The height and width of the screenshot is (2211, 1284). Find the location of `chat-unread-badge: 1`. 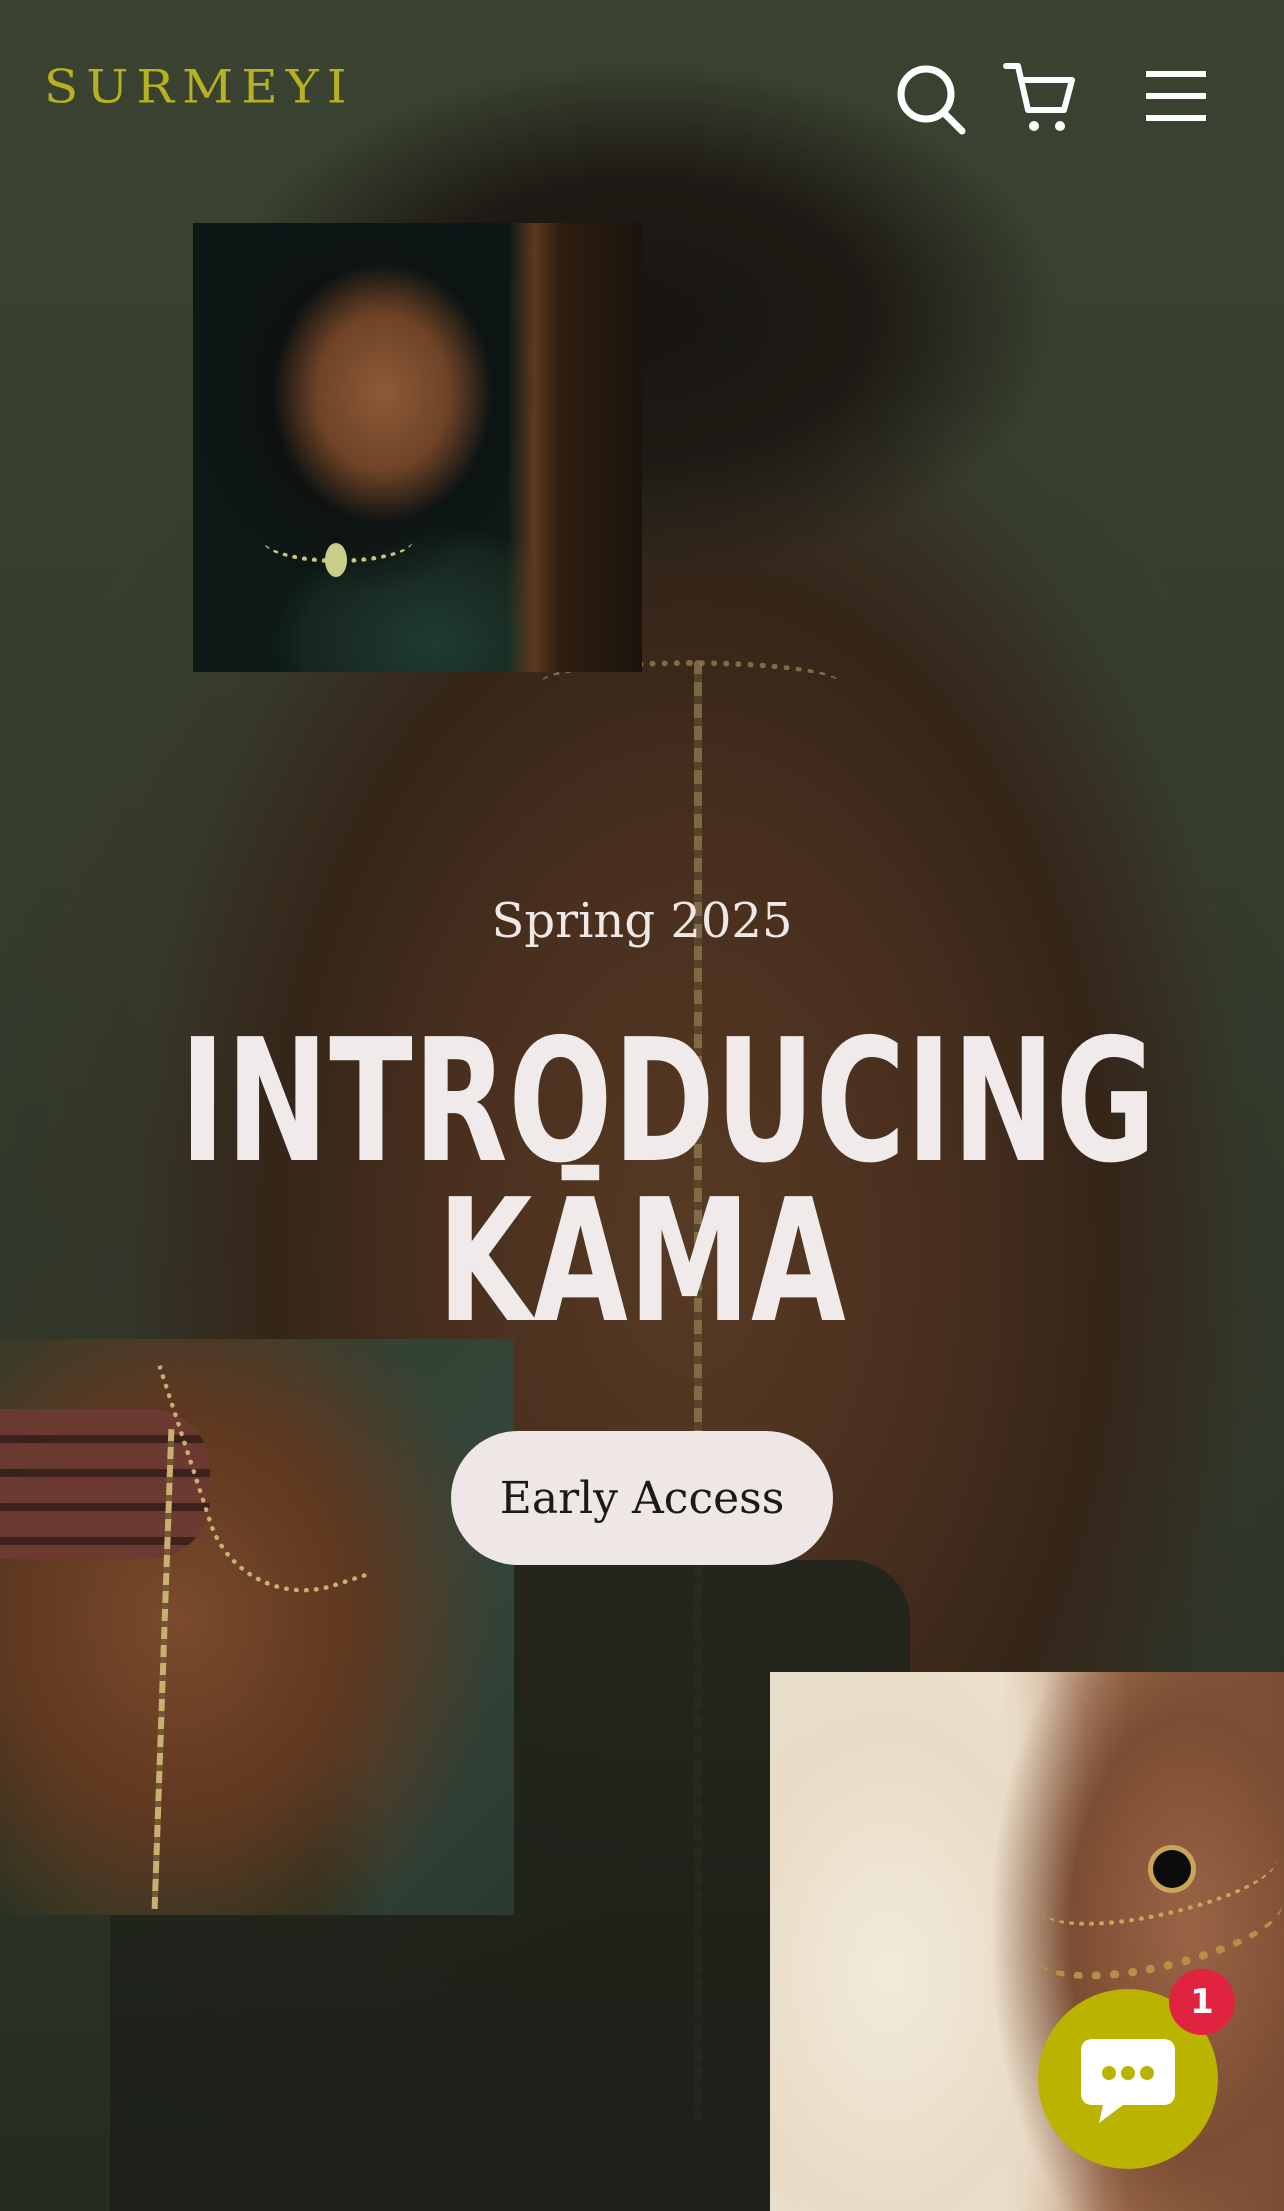

chat-unread-badge: 1 is located at coordinates (1202, 2002).